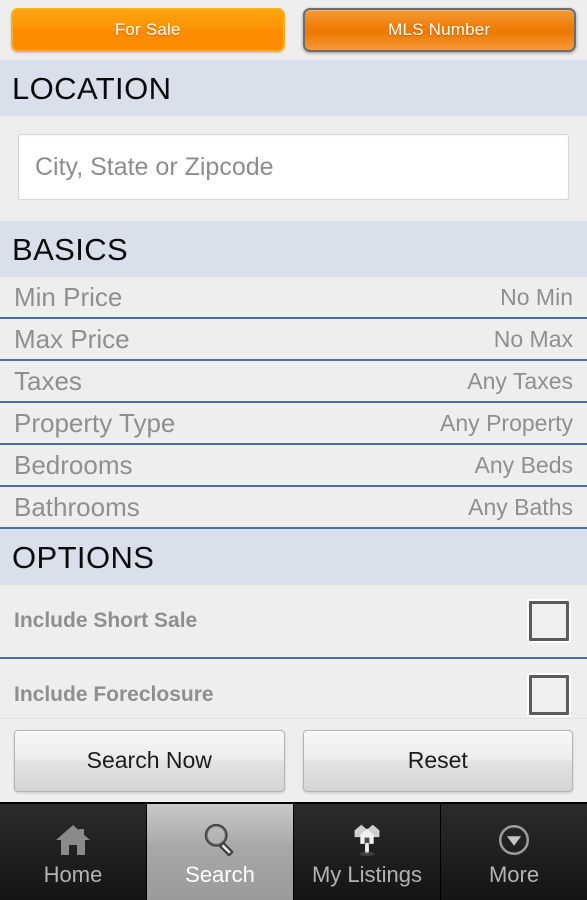  Describe the element at coordinates (293, 466) in the screenshot. I see `row-bedrooms: Bedrooms Any Beds` at that location.